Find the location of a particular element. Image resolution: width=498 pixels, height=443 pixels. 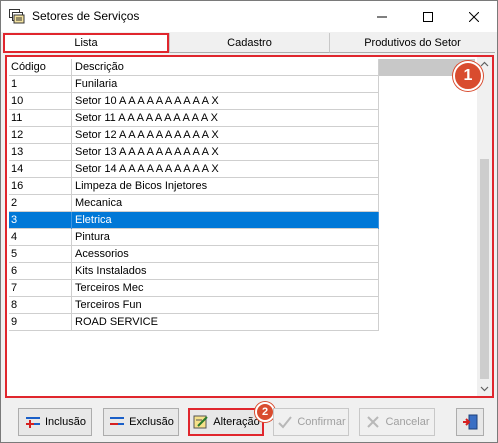

table-row: 13 Setor 13 A A A A A A A A A A X is located at coordinates (194, 152).